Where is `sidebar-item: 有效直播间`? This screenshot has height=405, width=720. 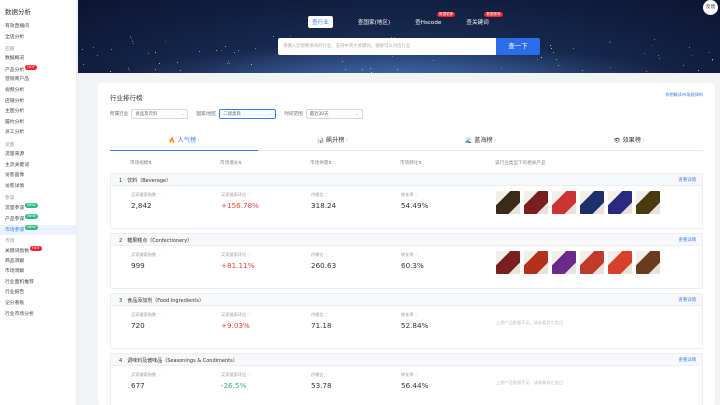
sidebar-item: 有效直播间 is located at coordinates (38, 27).